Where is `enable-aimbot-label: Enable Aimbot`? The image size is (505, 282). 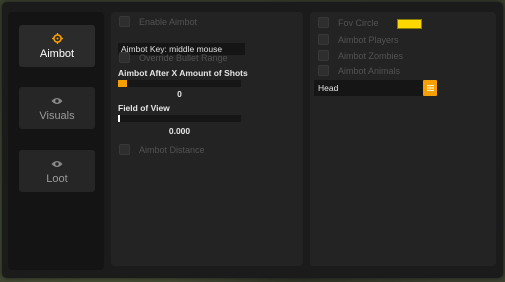 enable-aimbot-label: Enable Aimbot is located at coordinates (168, 21).